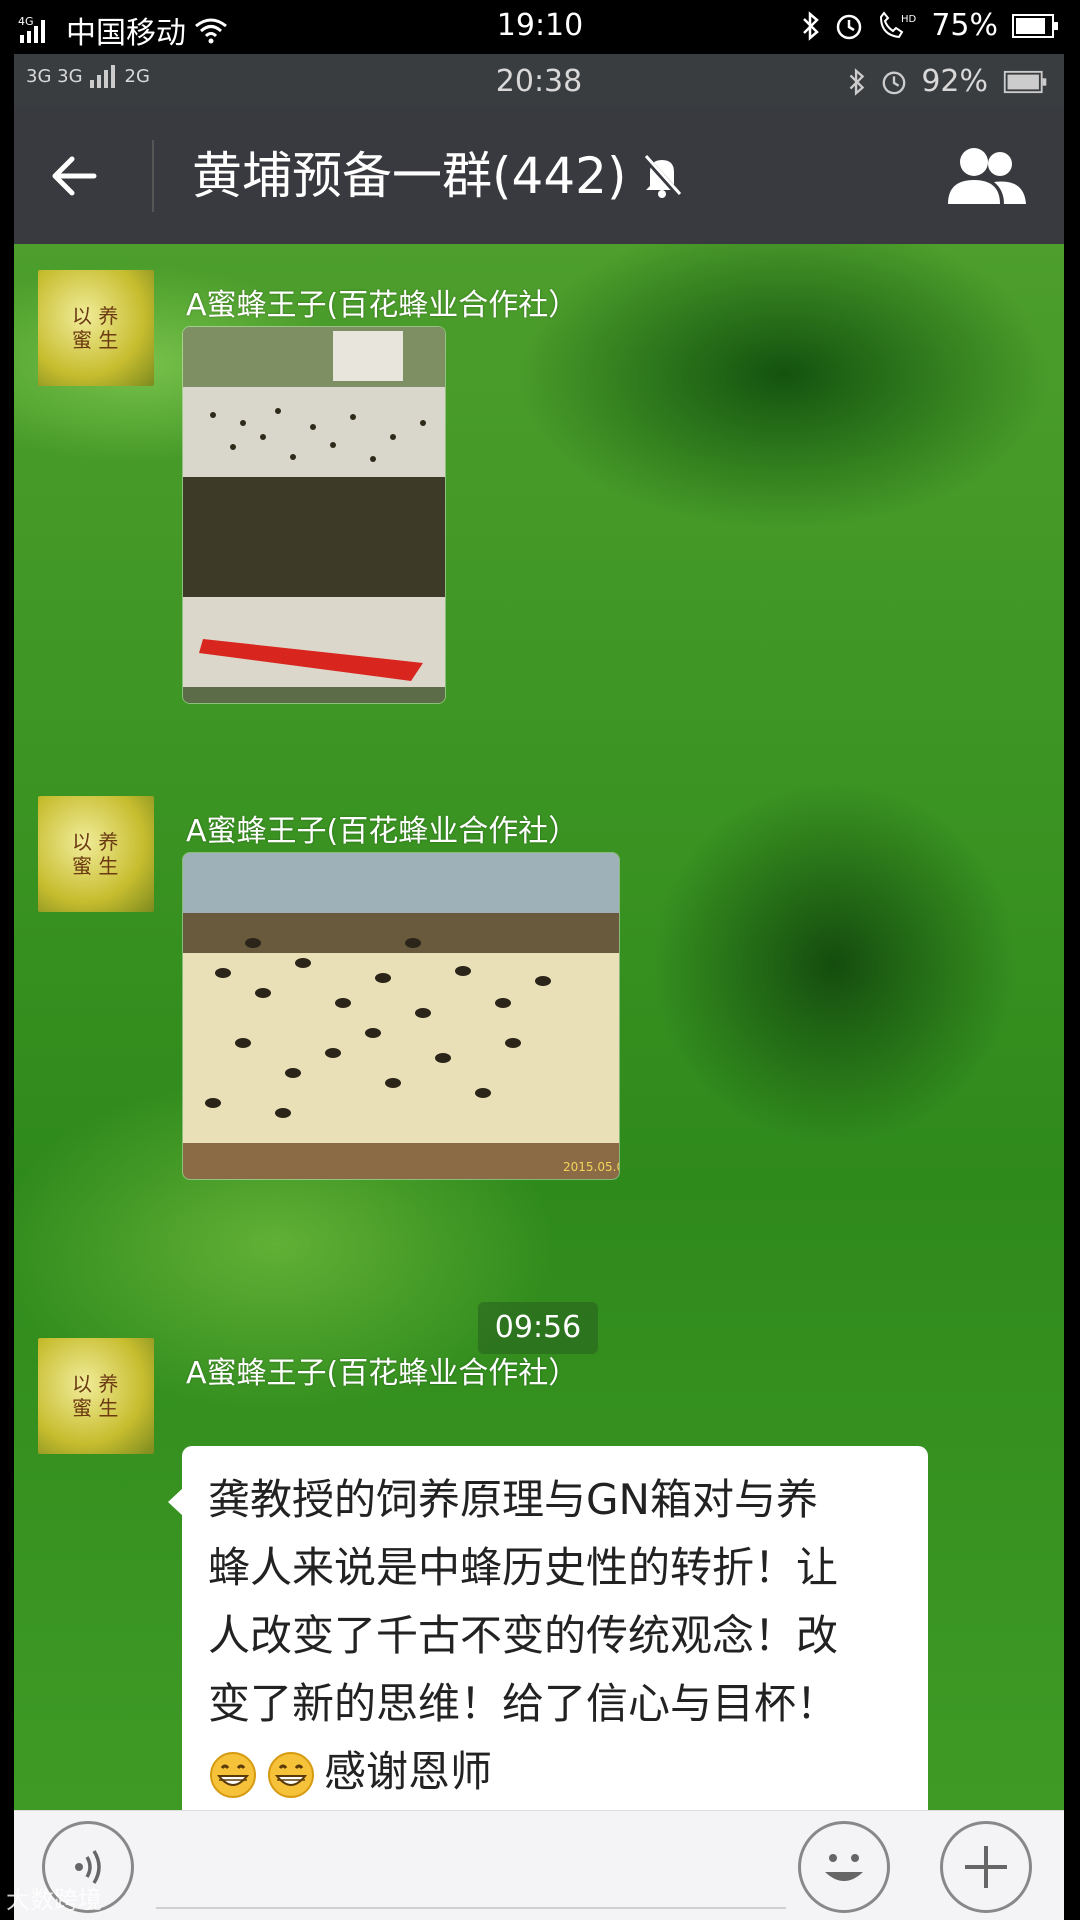 Image resolution: width=1080 pixels, height=1920 pixels. Describe the element at coordinates (539, 1865) in the screenshot. I see `chat-input-bar` at that location.